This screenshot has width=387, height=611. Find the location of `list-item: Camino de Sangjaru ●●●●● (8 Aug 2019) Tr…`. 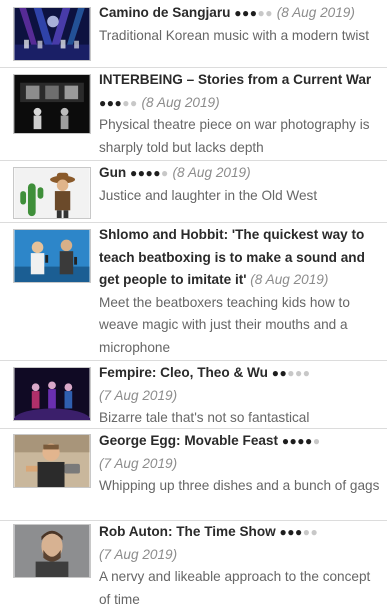

list-item: Camino de Sangjaru ●●●●● (8 Aug 2019) Tr… is located at coordinates (193, 34).